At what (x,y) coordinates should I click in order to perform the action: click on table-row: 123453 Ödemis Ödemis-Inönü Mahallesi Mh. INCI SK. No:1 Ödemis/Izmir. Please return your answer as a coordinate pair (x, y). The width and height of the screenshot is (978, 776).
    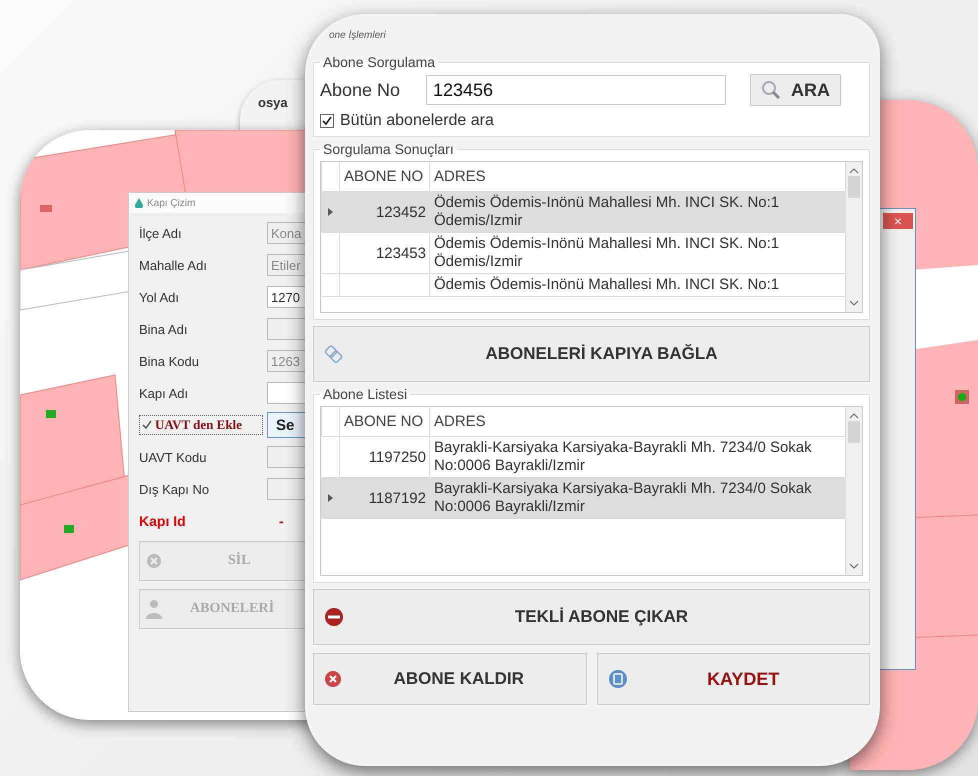
    Looking at the image, I should click on (583, 253).